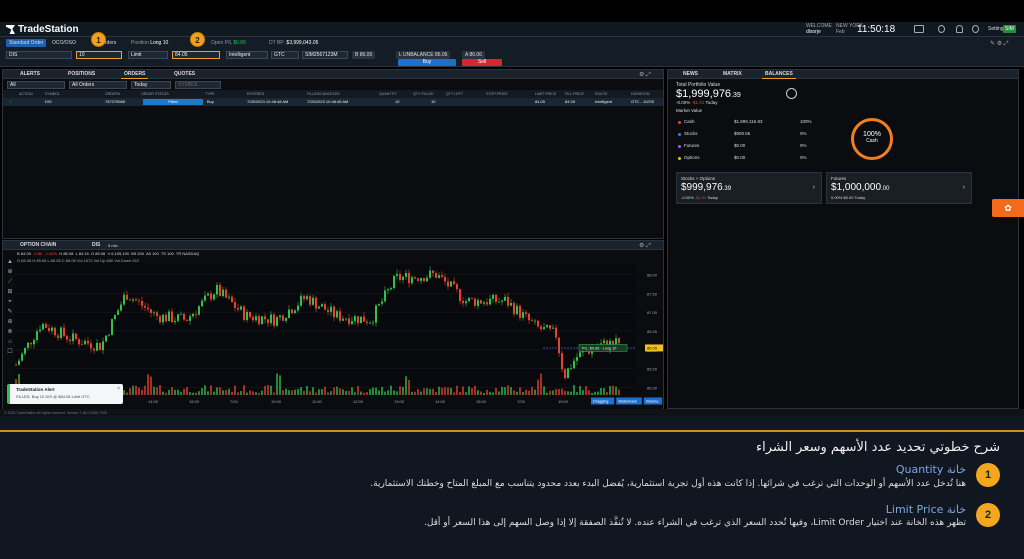  Describe the element at coordinates (706, 187) in the screenshot. I see `card1-value: $999,976.39` at that location.